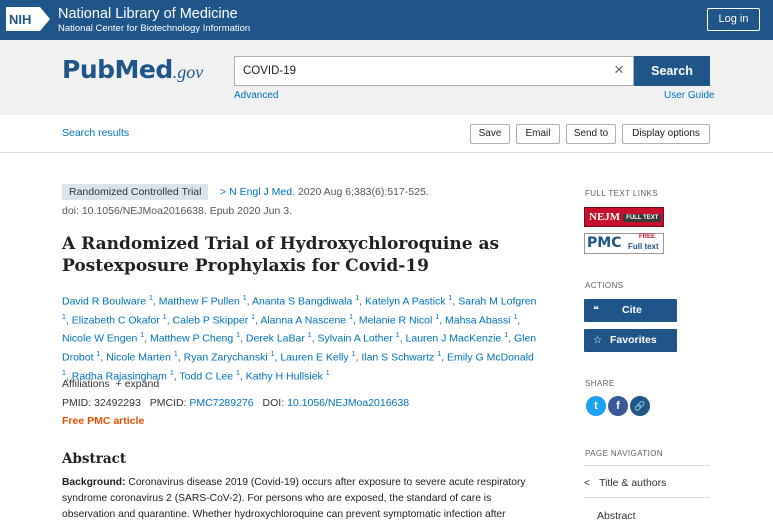 This screenshot has height=525, width=773. I want to click on email-button: Email, so click(538, 134).